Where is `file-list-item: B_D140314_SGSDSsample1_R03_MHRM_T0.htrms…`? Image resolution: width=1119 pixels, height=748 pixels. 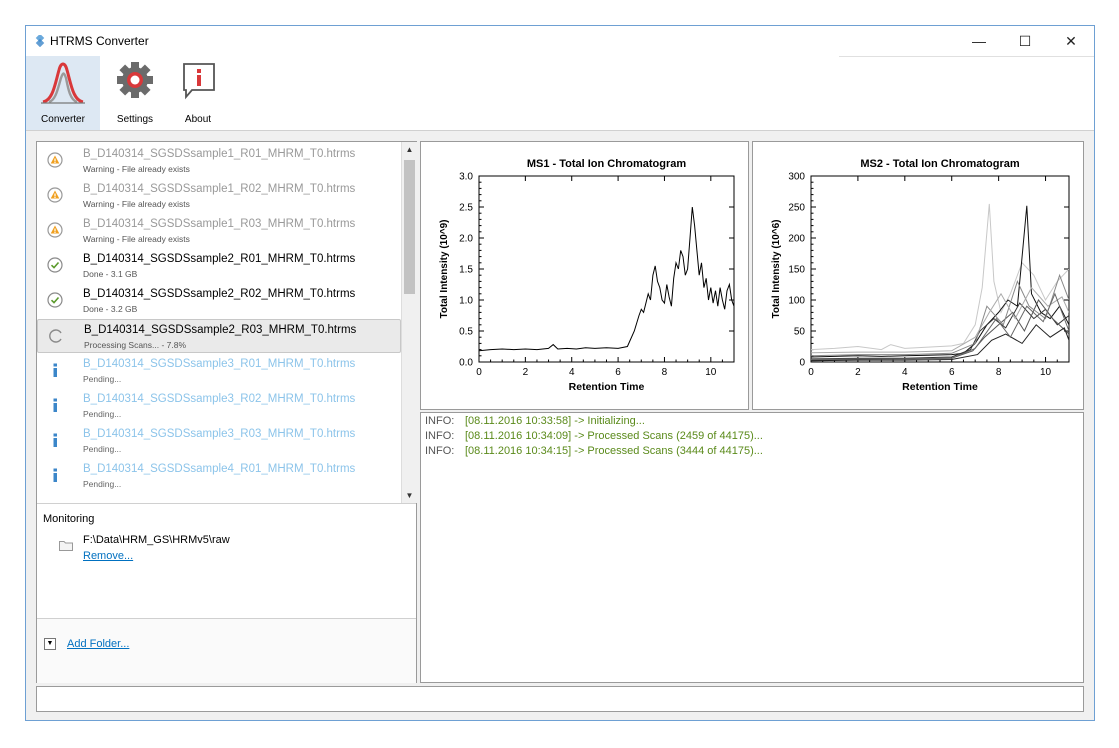
file-list-item: B_D140314_SGSDSsample1_R03_MHRM_T0.htrms… is located at coordinates (219, 231).